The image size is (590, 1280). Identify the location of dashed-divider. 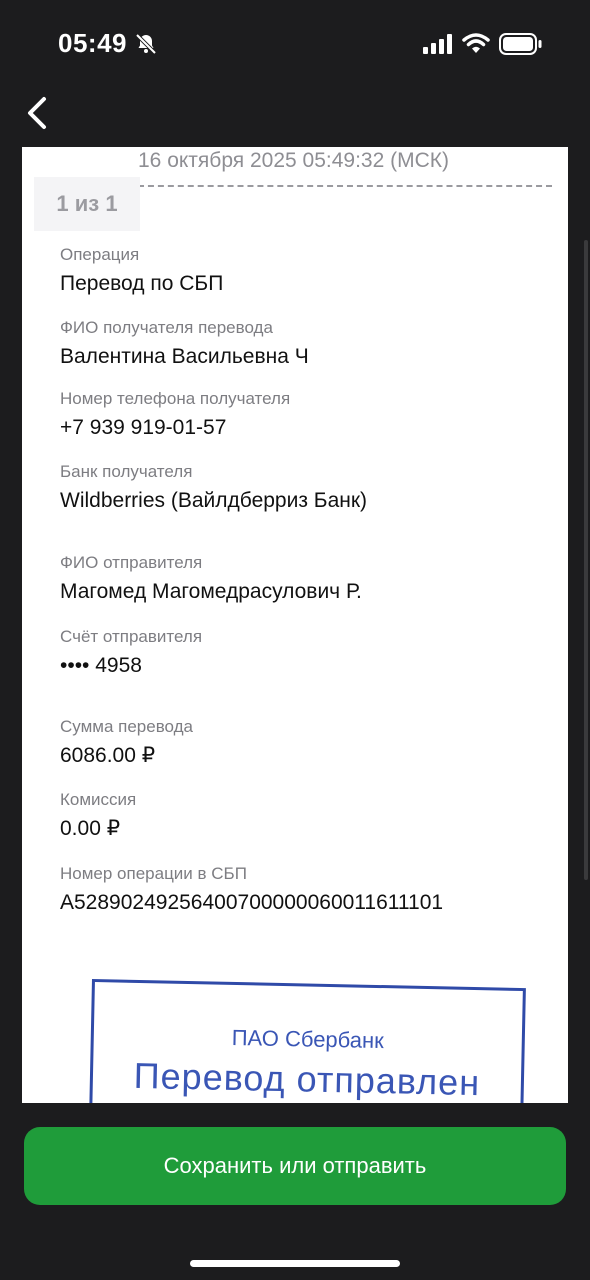
(345, 186).